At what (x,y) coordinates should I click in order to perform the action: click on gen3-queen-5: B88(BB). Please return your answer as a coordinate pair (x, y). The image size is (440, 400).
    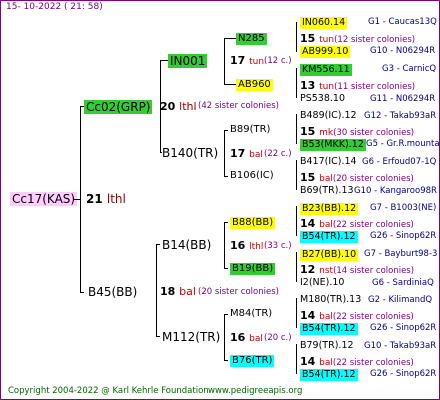
    Looking at the image, I should click on (253, 223).